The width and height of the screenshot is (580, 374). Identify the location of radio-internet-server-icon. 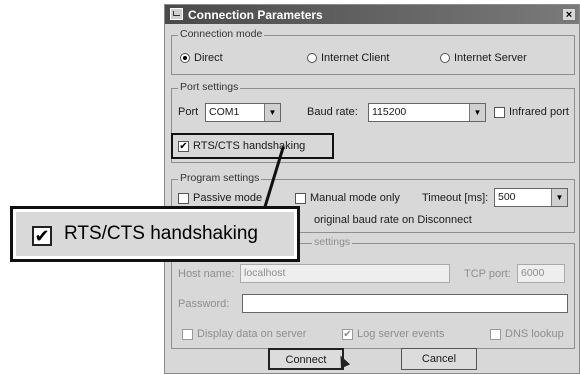
(445, 58).